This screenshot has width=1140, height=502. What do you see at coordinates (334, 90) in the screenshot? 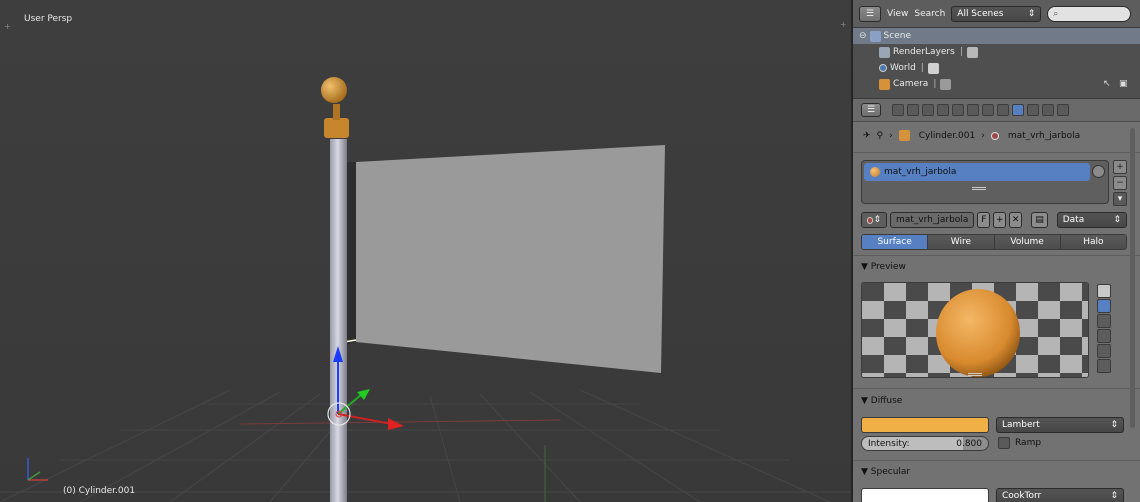
I see `pole-finial-ball` at bounding box center [334, 90].